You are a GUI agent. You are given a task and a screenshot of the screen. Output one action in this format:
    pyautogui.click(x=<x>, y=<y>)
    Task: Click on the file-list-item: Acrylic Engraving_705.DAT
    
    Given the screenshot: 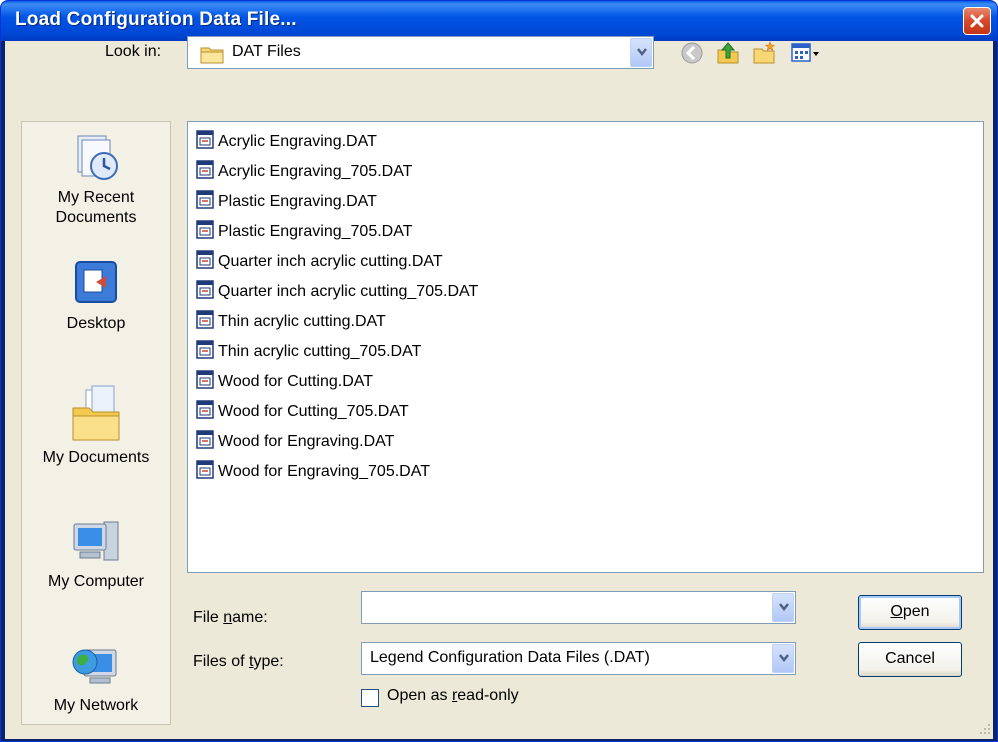 What is the action you would take?
    pyautogui.click(x=304, y=173)
    